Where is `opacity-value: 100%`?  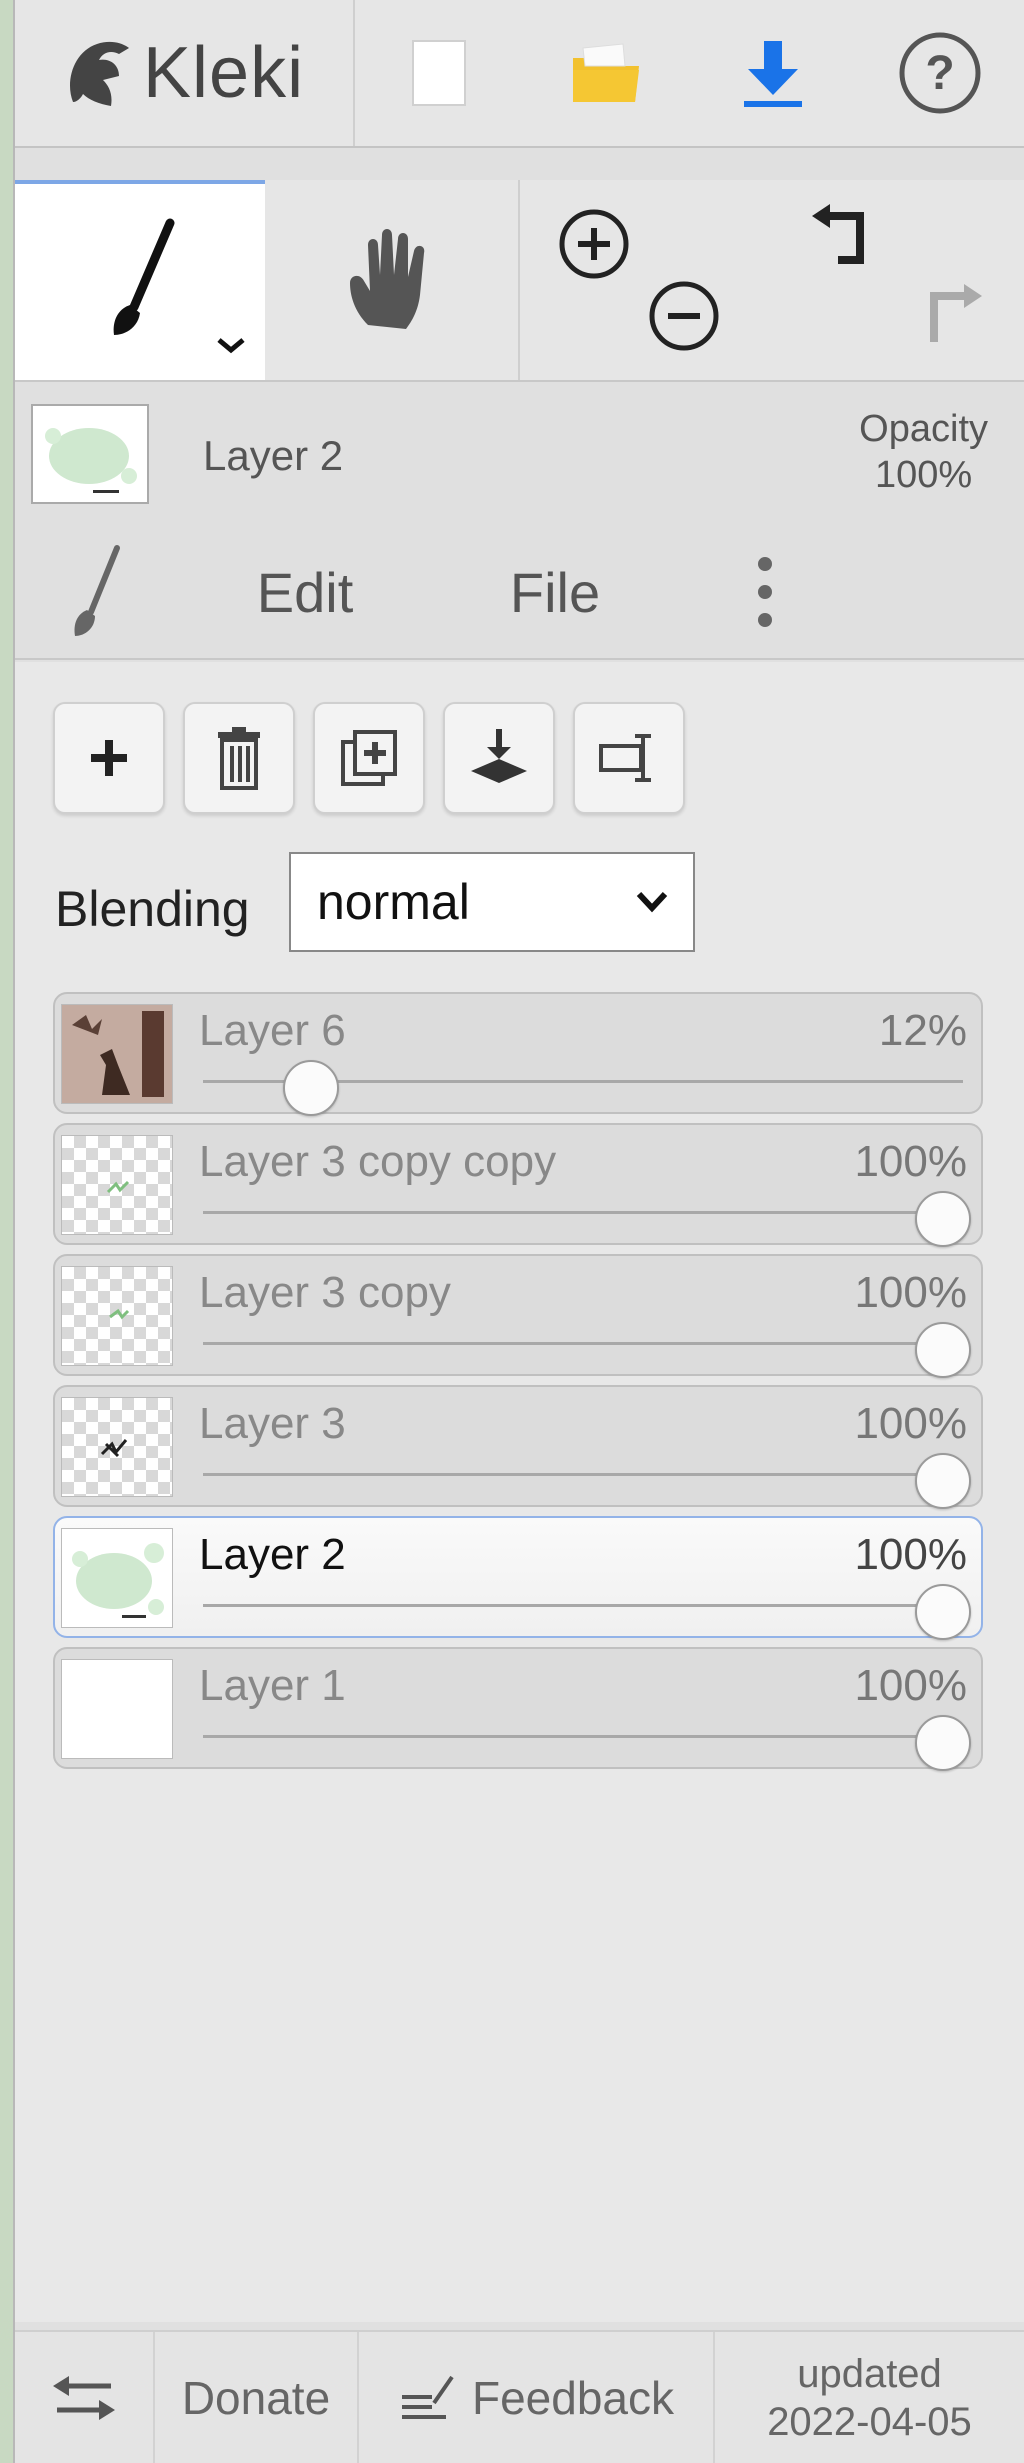 opacity-value: 100% is located at coordinates (923, 475).